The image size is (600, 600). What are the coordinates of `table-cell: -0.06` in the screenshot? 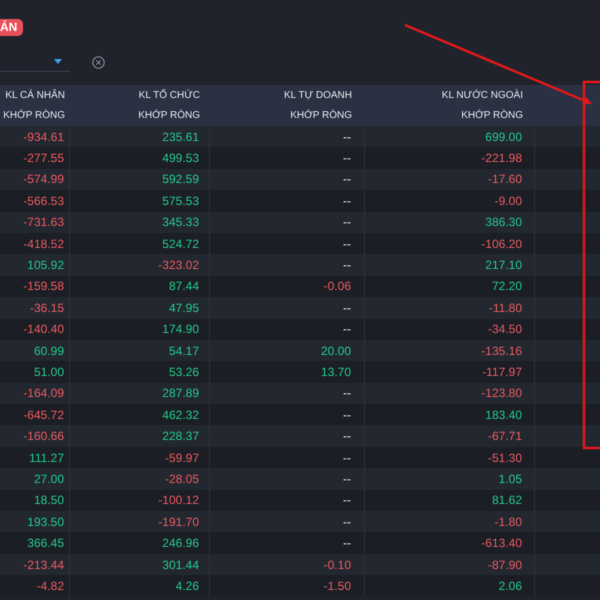 It's located at (337, 286).